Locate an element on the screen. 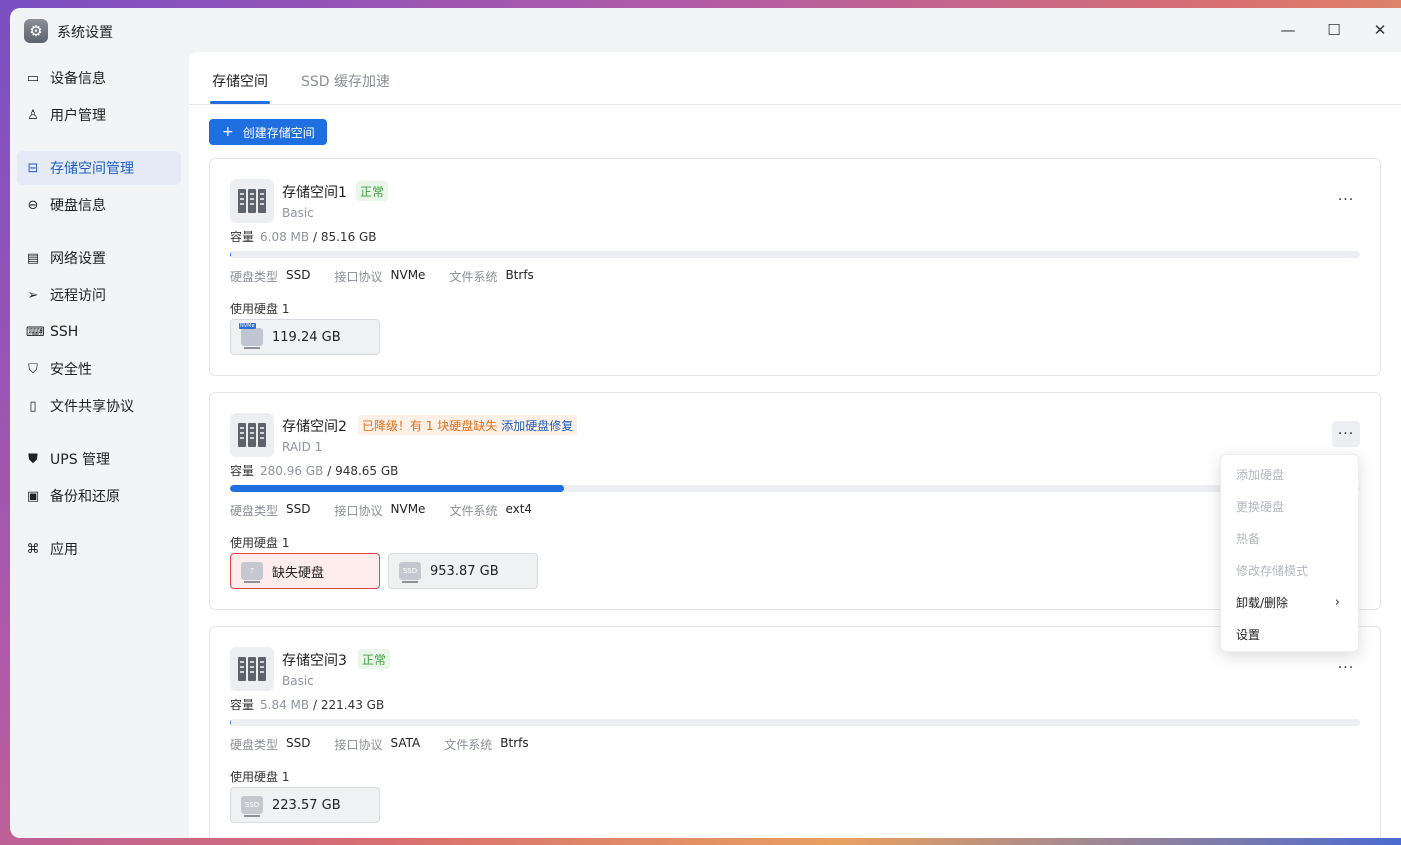 The image size is (1401, 845). sidebar-item-label: 用户管理 is located at coordinates (78, 116).